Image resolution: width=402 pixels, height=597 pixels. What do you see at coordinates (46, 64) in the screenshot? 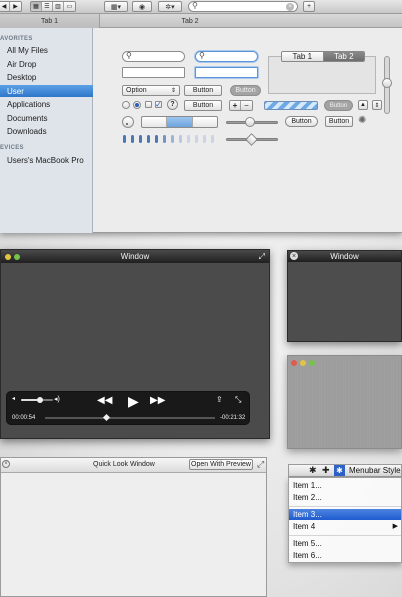
I see `sidebar-item-airdrop: Air Drop` at bounding box center [46, 64].